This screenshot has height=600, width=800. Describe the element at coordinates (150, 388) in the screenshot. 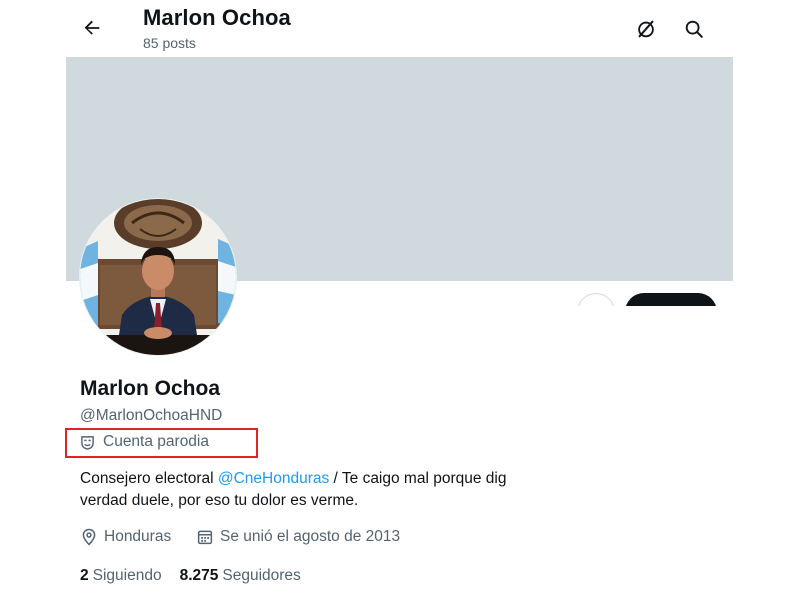

I see `profile-display-name: Marlon Ochoa` at that location.